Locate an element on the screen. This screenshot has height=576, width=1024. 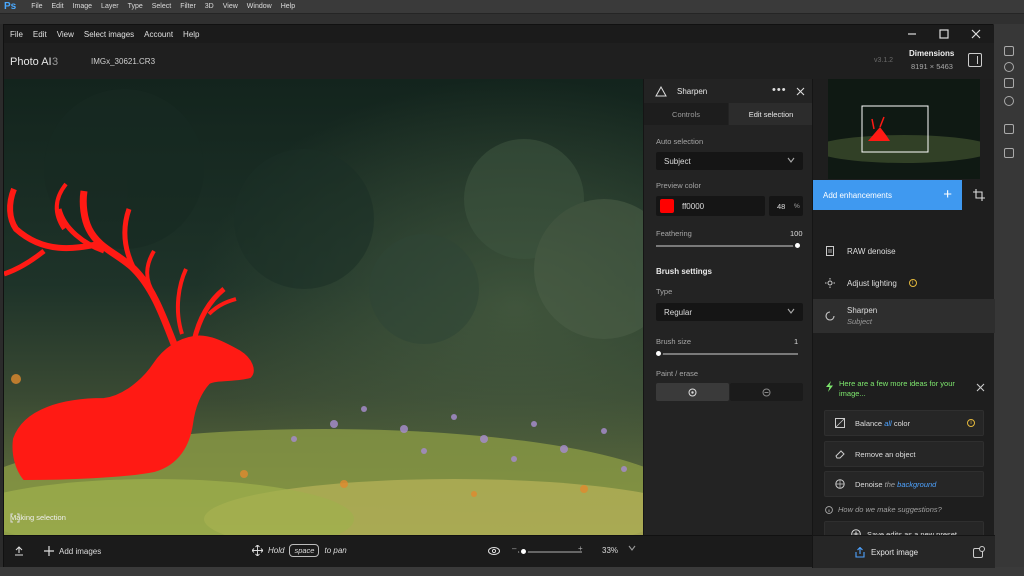
menu-view: View is located at coordinates (65, 34).